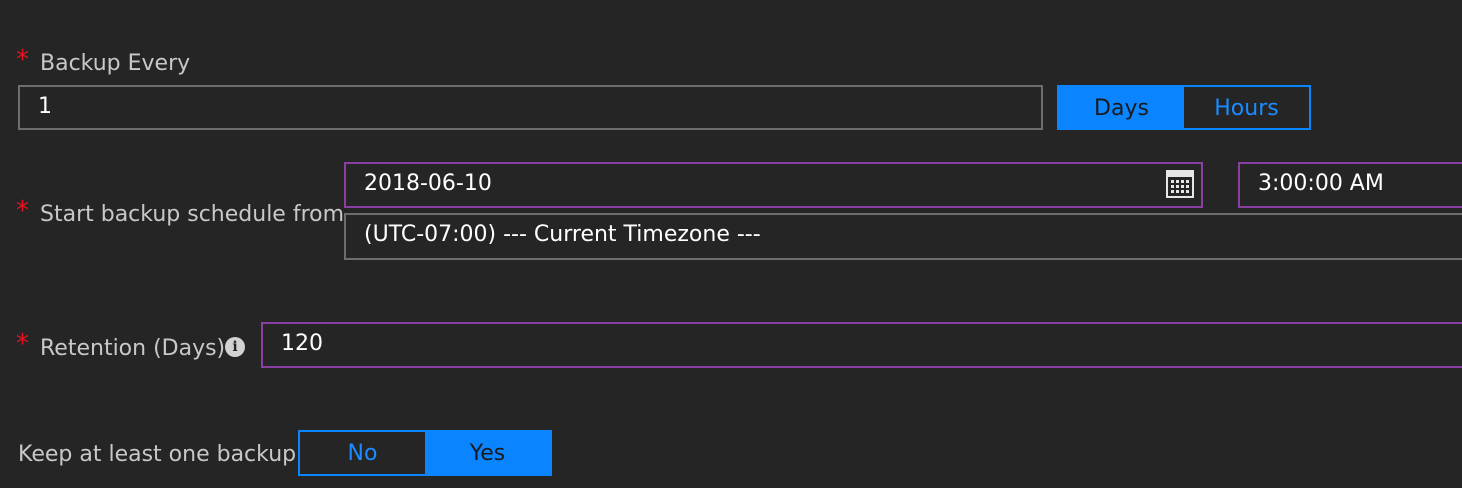 The height and width of the screenshot is (488, 1462). What do you see at coordinates (1180, 184) in the screenshot?
I see `calendar-icon` at bounding box center [1180, 184].